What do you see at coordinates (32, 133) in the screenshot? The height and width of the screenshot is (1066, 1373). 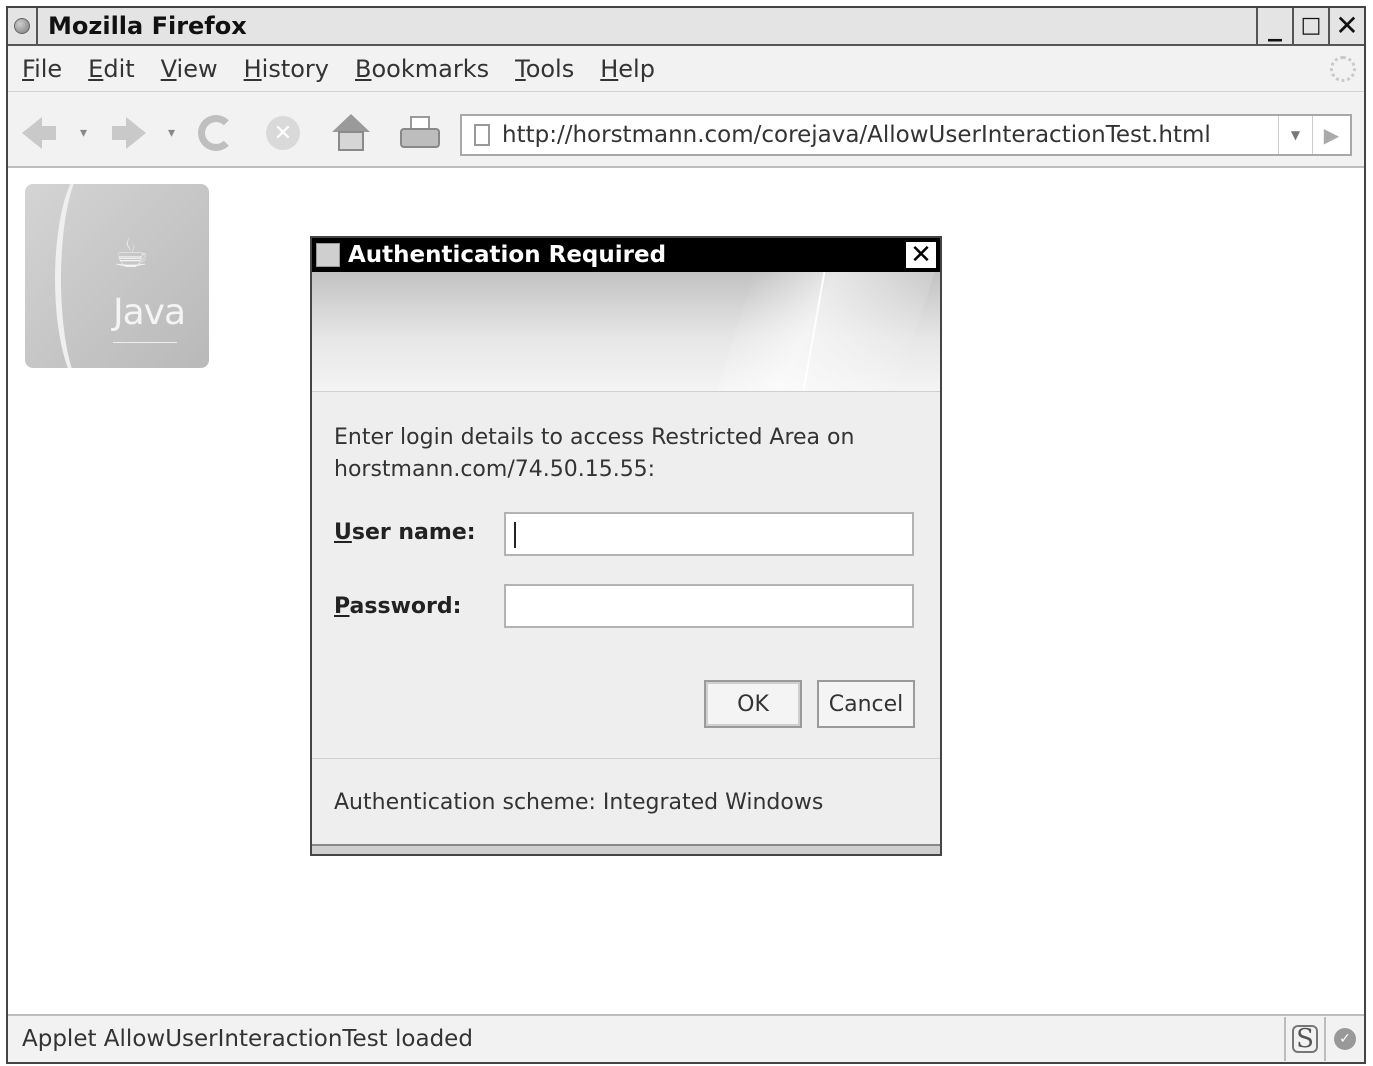 I see `back-arrow-icon` at bounding box center [32, 133].